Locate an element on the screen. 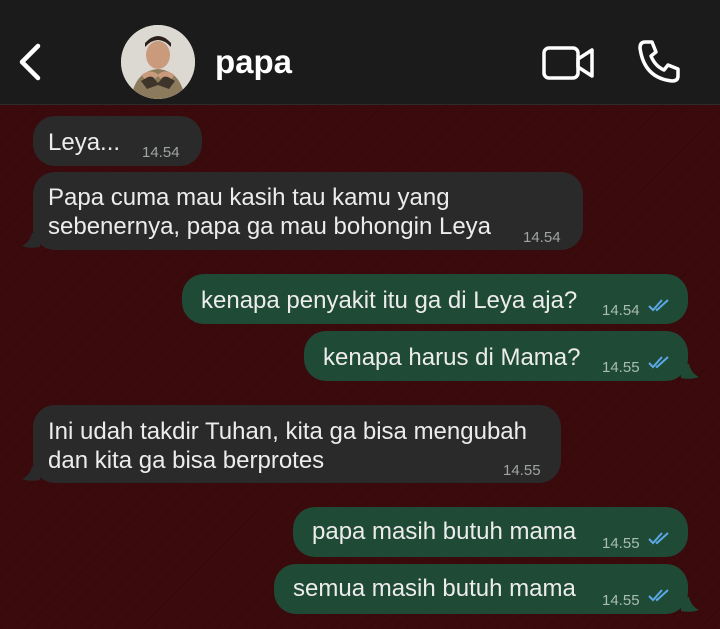  chevron-left-icon is located at coordinates (31, 62).